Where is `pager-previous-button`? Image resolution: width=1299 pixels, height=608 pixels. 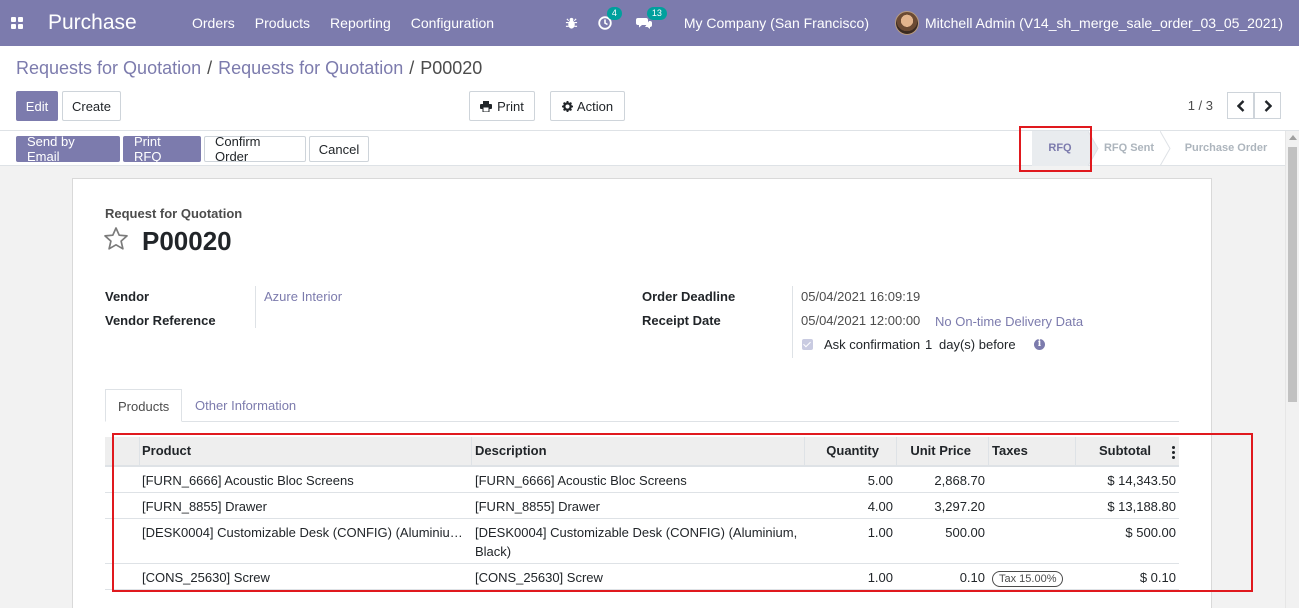 pager-previous-button is located at coordinates (1240, 105).